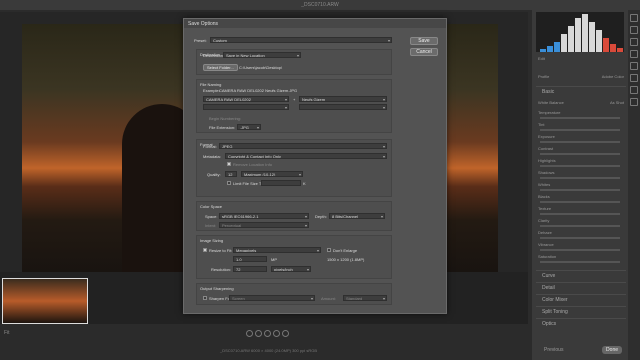  I want to click on save-button: Save, so click(424, 41).